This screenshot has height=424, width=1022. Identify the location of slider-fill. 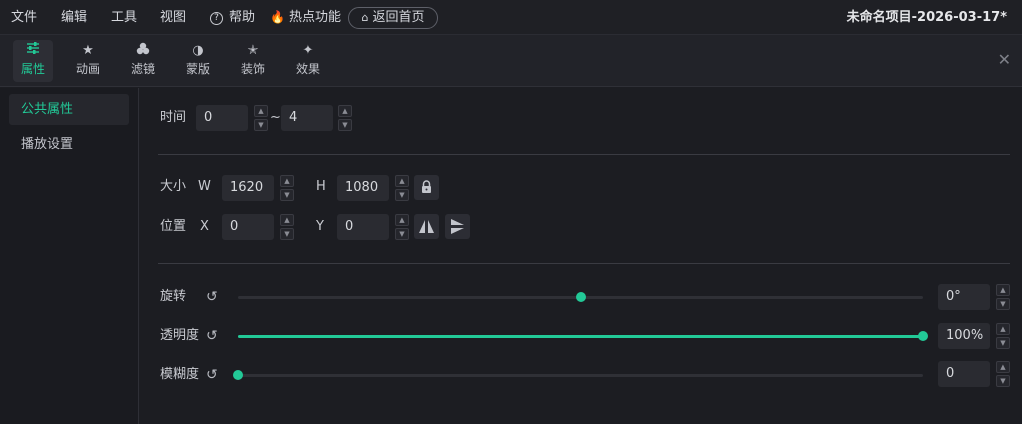
(580, 336).